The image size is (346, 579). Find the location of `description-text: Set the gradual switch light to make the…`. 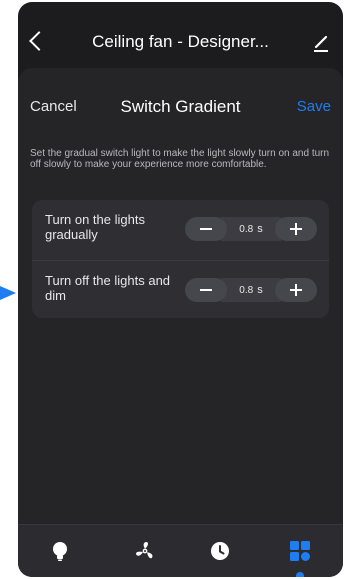

description-text: Set the gradual switch light to make the… is located at coordinates (180, 159).